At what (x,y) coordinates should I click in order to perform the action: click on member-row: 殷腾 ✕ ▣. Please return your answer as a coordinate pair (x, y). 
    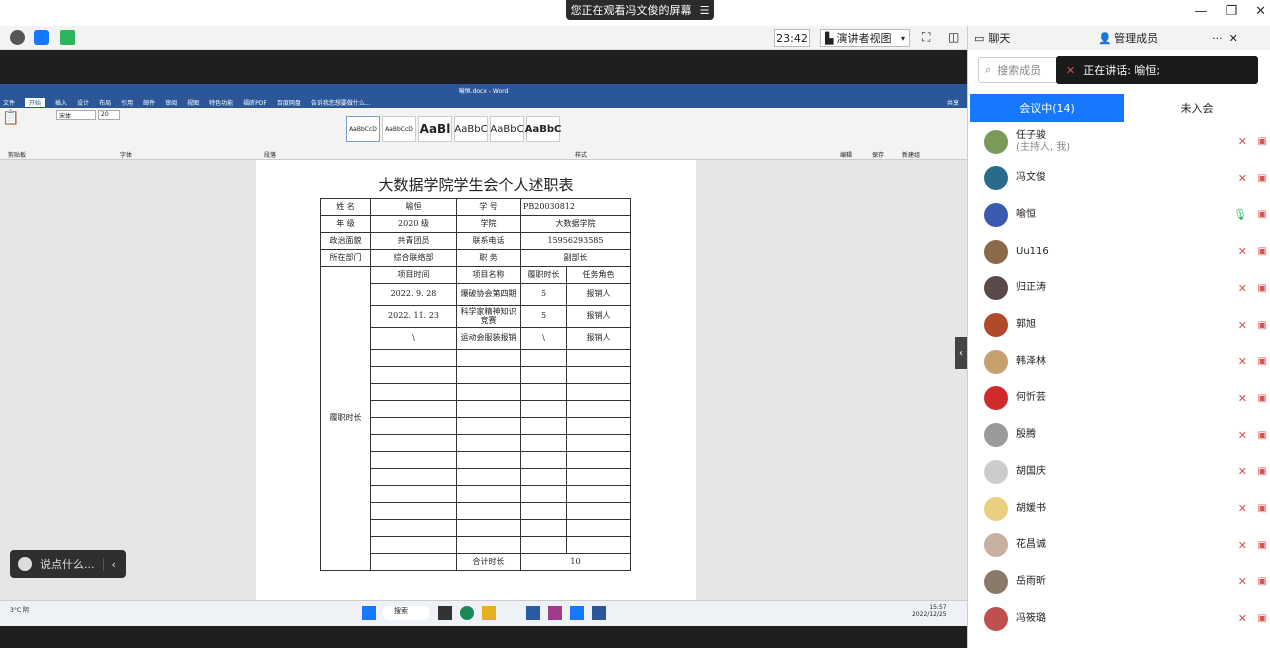
    Looking at the image, I should click on (1119, 435).